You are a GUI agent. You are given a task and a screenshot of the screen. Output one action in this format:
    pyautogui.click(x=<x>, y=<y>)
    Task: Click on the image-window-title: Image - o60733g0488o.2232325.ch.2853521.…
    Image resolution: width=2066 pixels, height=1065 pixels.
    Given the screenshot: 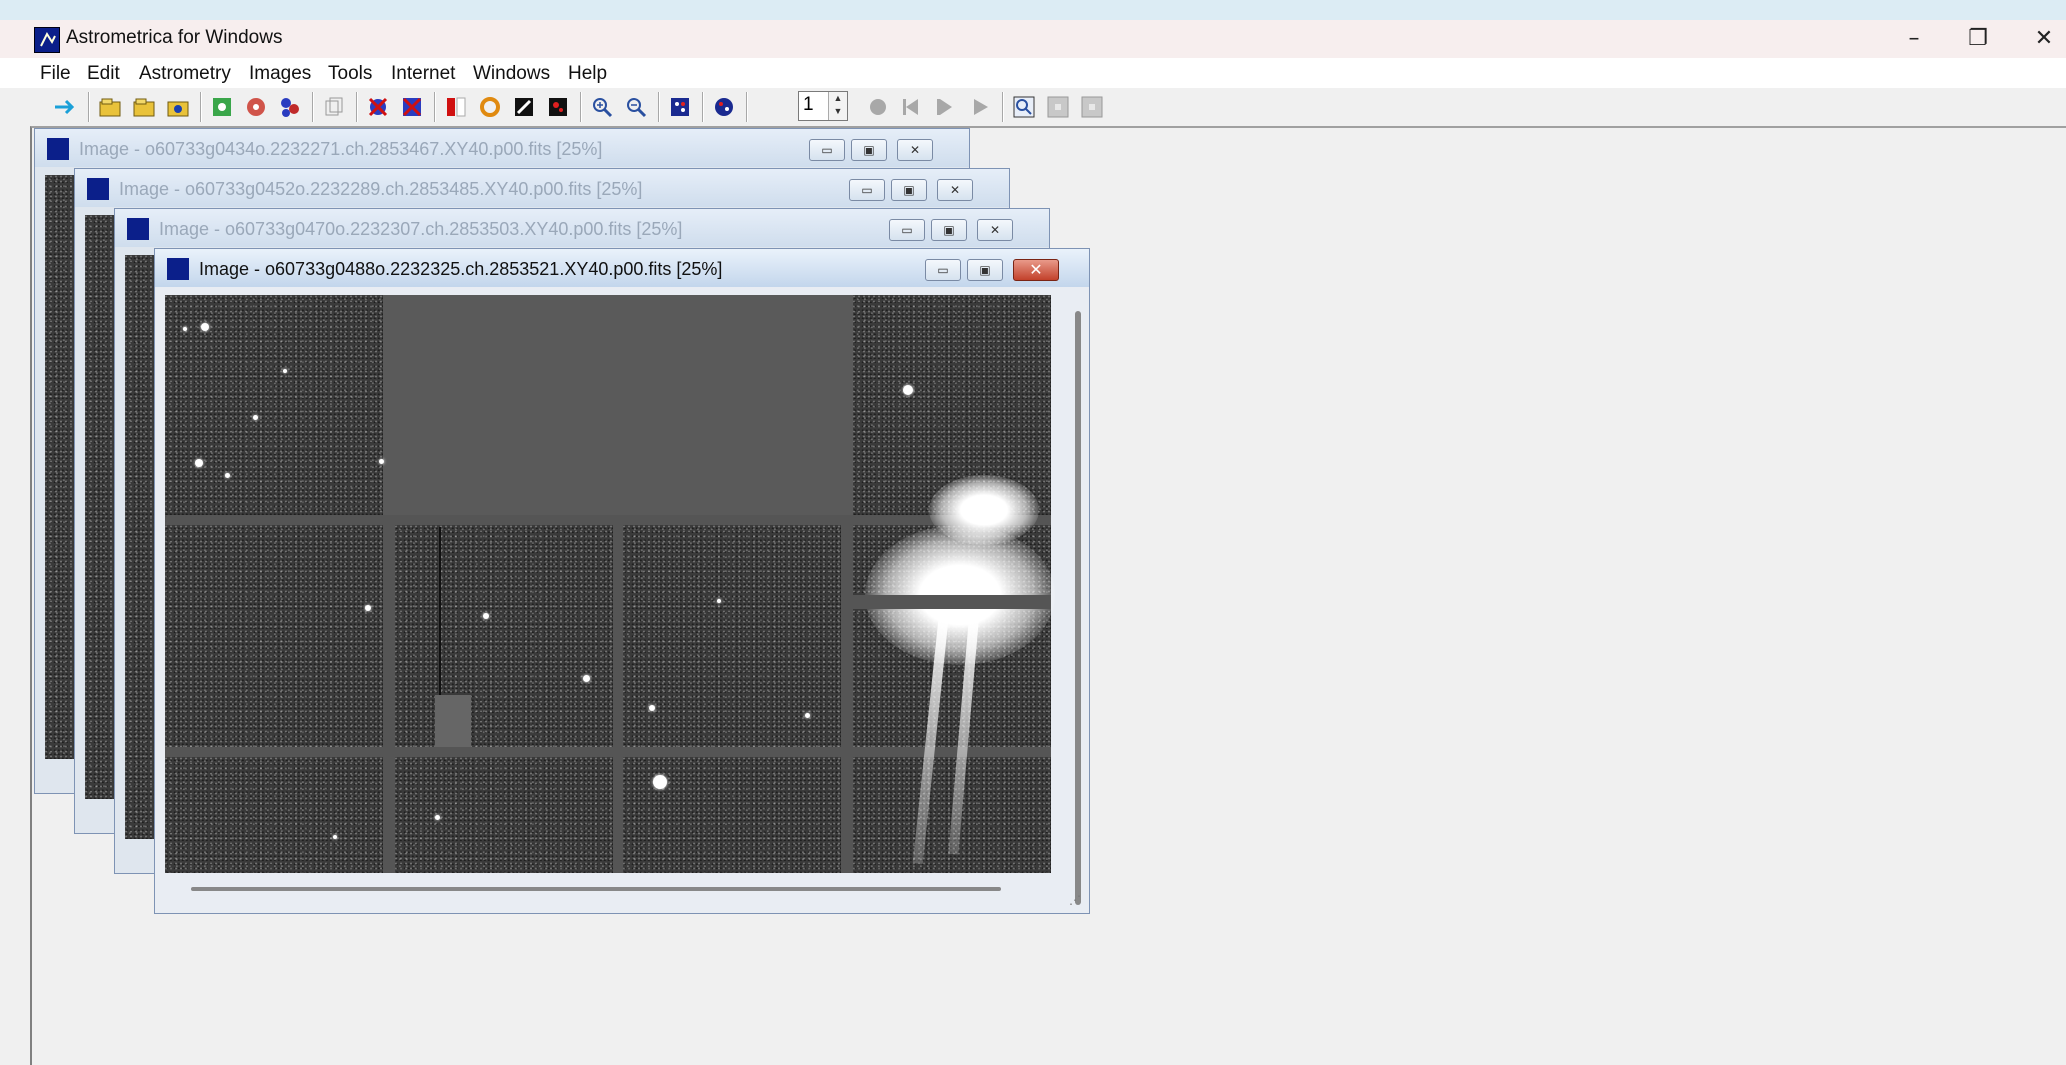 What is the action you would take?
    pyautogui.click(x=461, y=269)
    